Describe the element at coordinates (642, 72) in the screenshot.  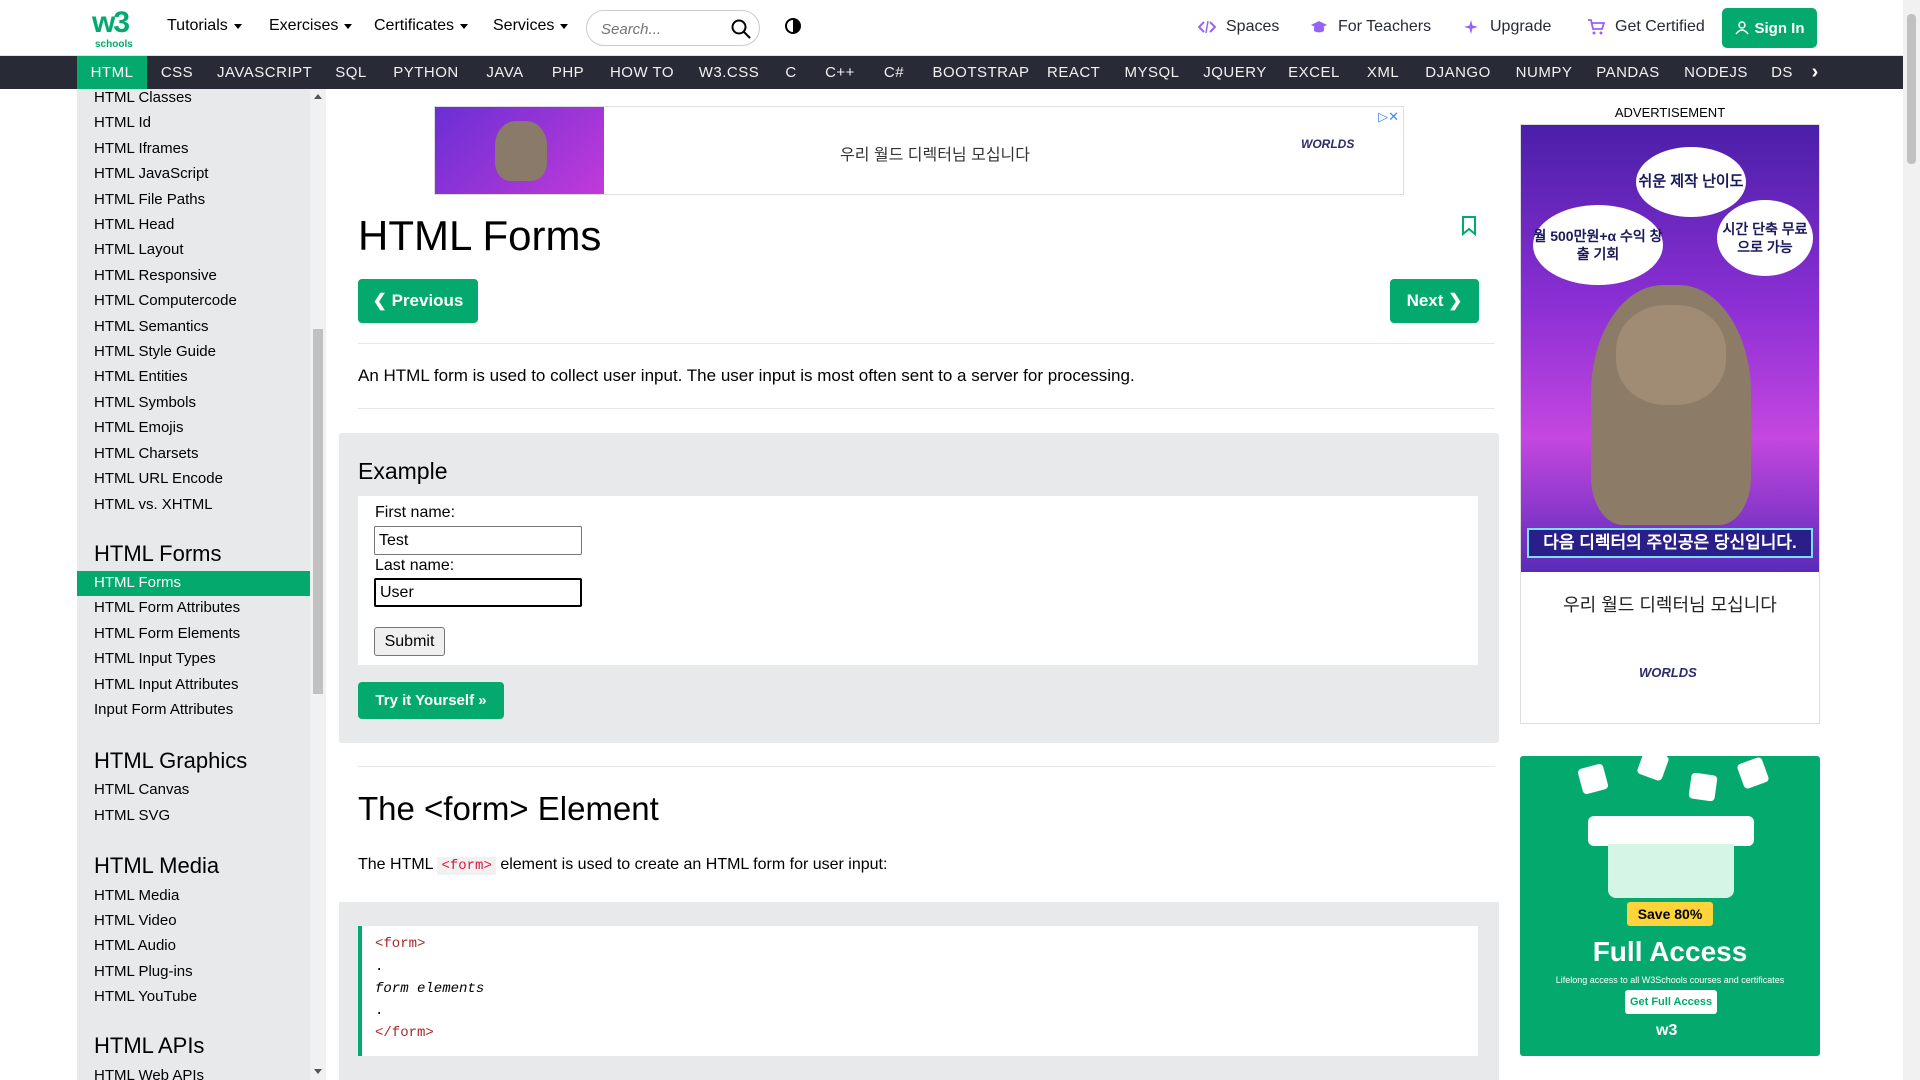
I see `subnav-howto: HOW TO` at that location.